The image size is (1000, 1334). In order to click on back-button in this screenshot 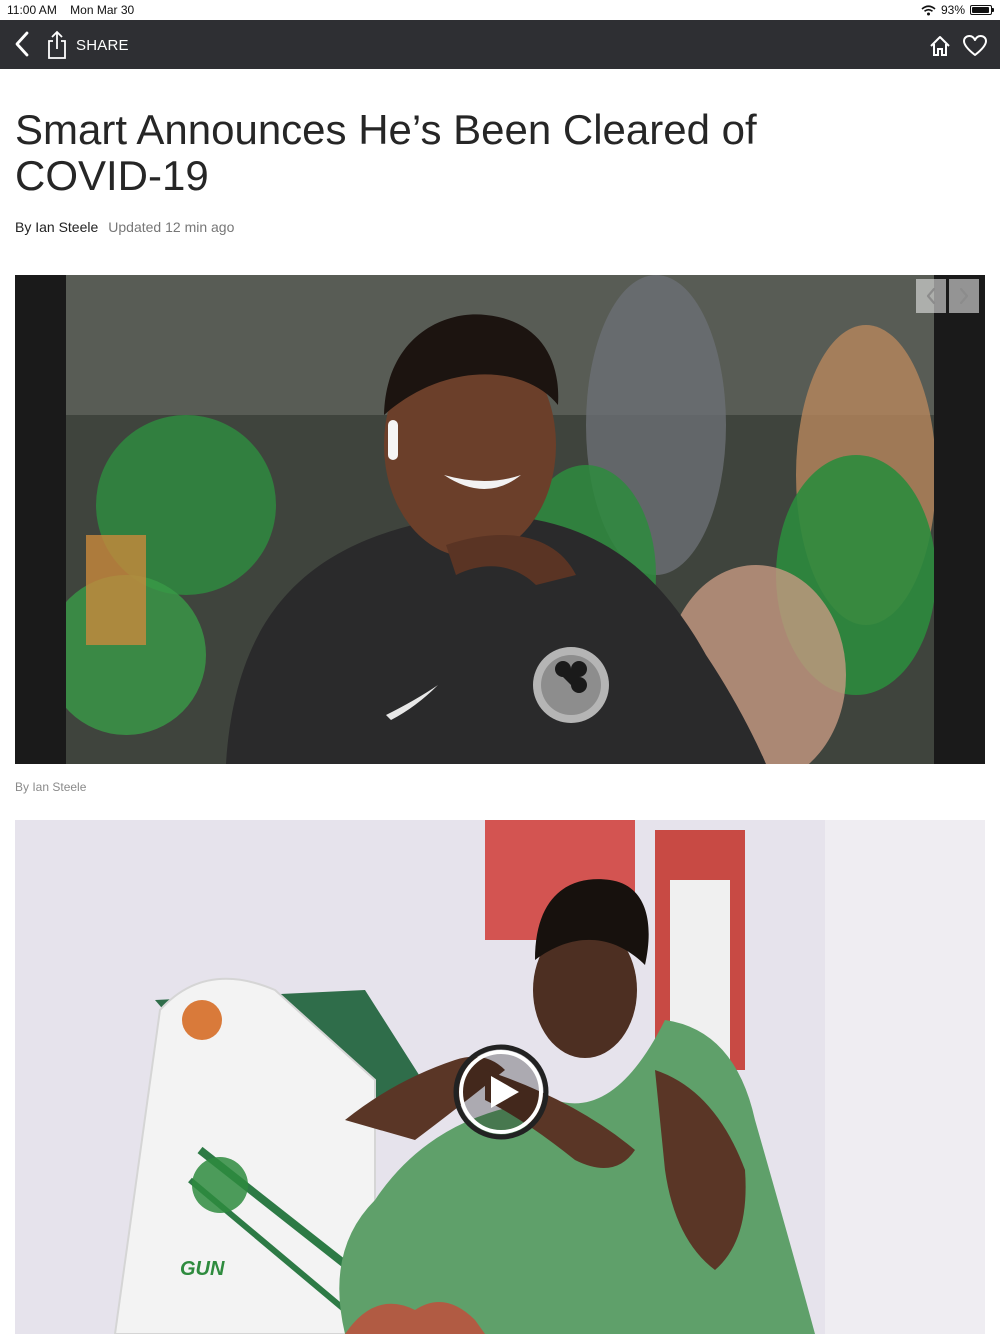, I will do `click(24, 44)`.